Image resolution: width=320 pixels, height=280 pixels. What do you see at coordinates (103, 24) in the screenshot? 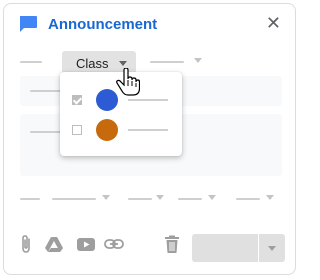
I see `dialog-title: Announcement` at bounding box center [103, 24].